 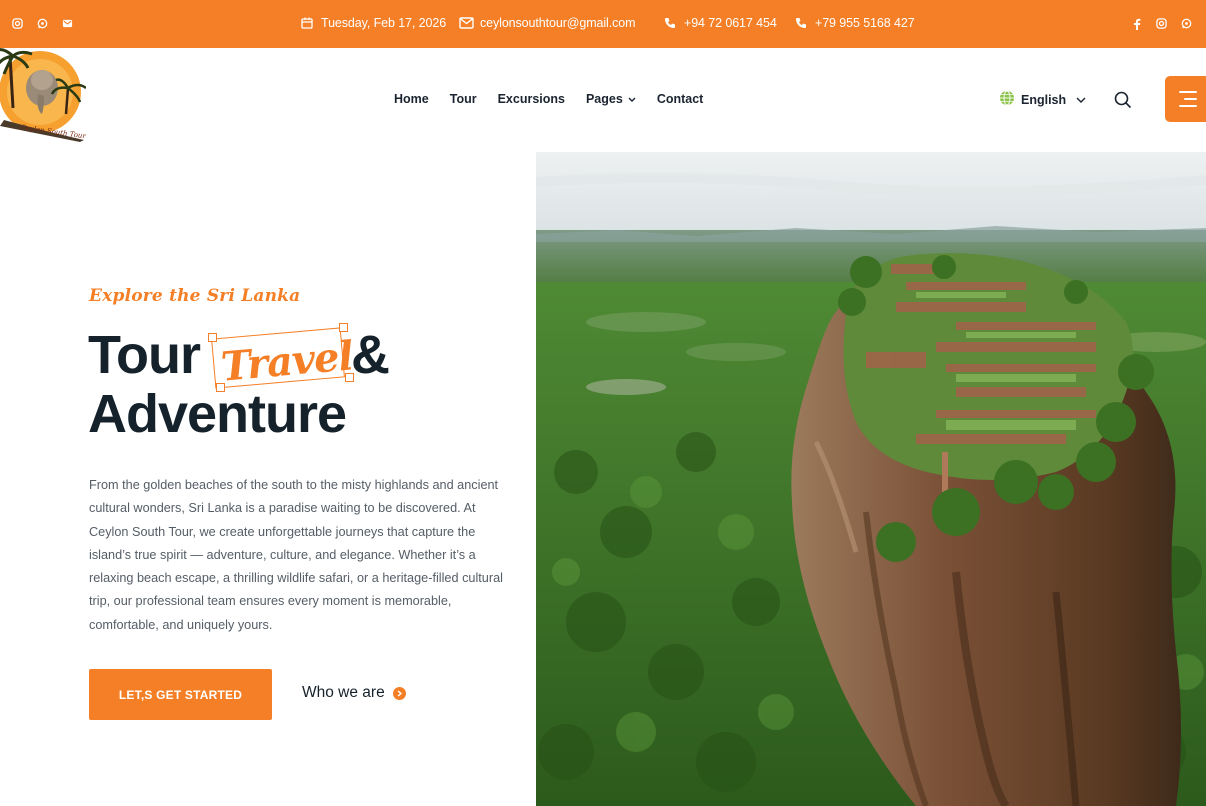 I want to click on nav-contact-label: Contact, so click(x=680, y=99).